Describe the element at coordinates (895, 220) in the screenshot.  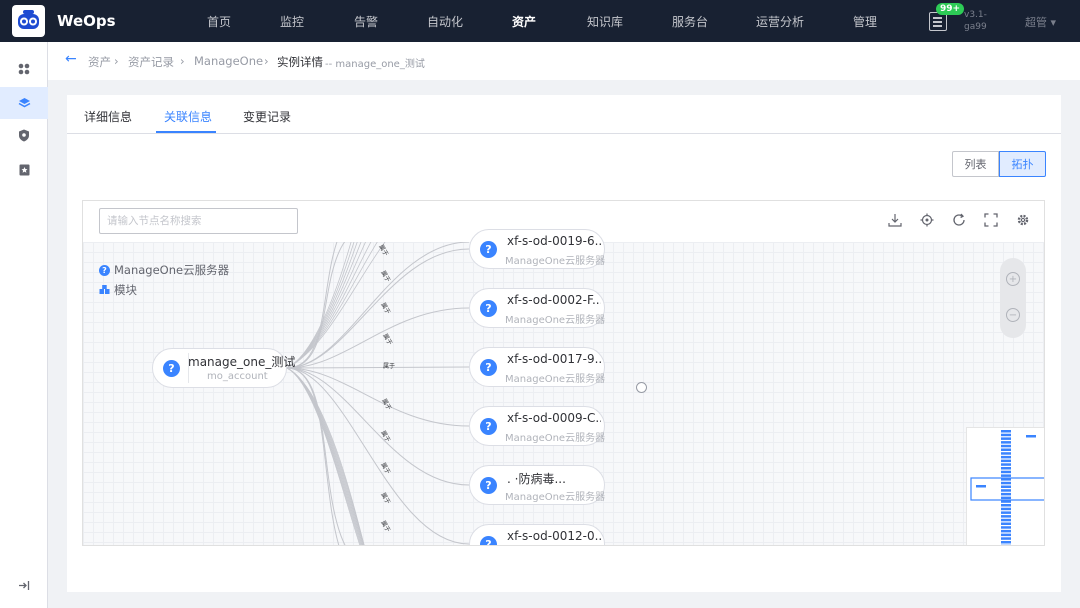
I see `download-icon` at that location.